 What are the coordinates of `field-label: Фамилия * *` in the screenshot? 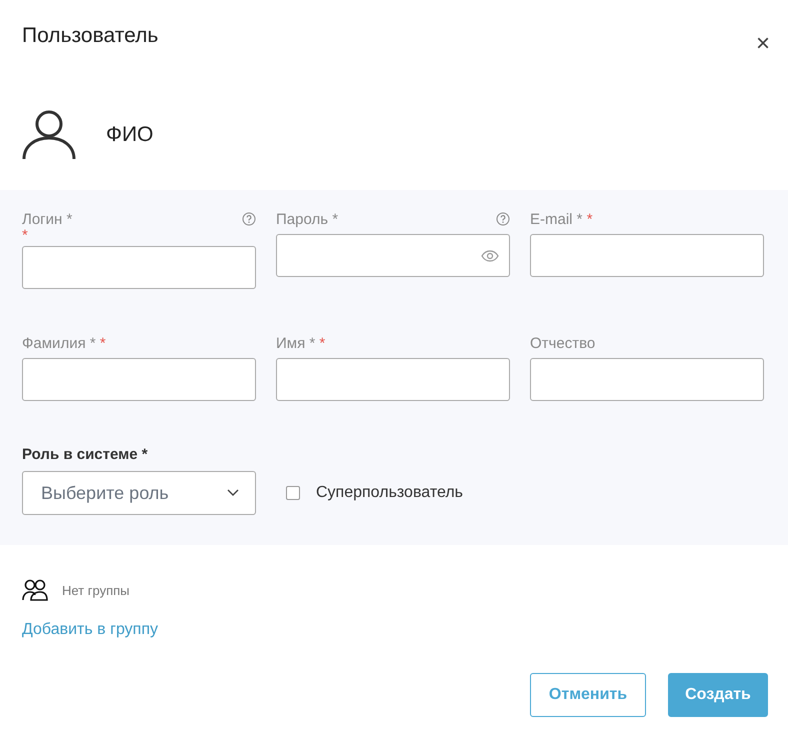 It's located at (64, 344).